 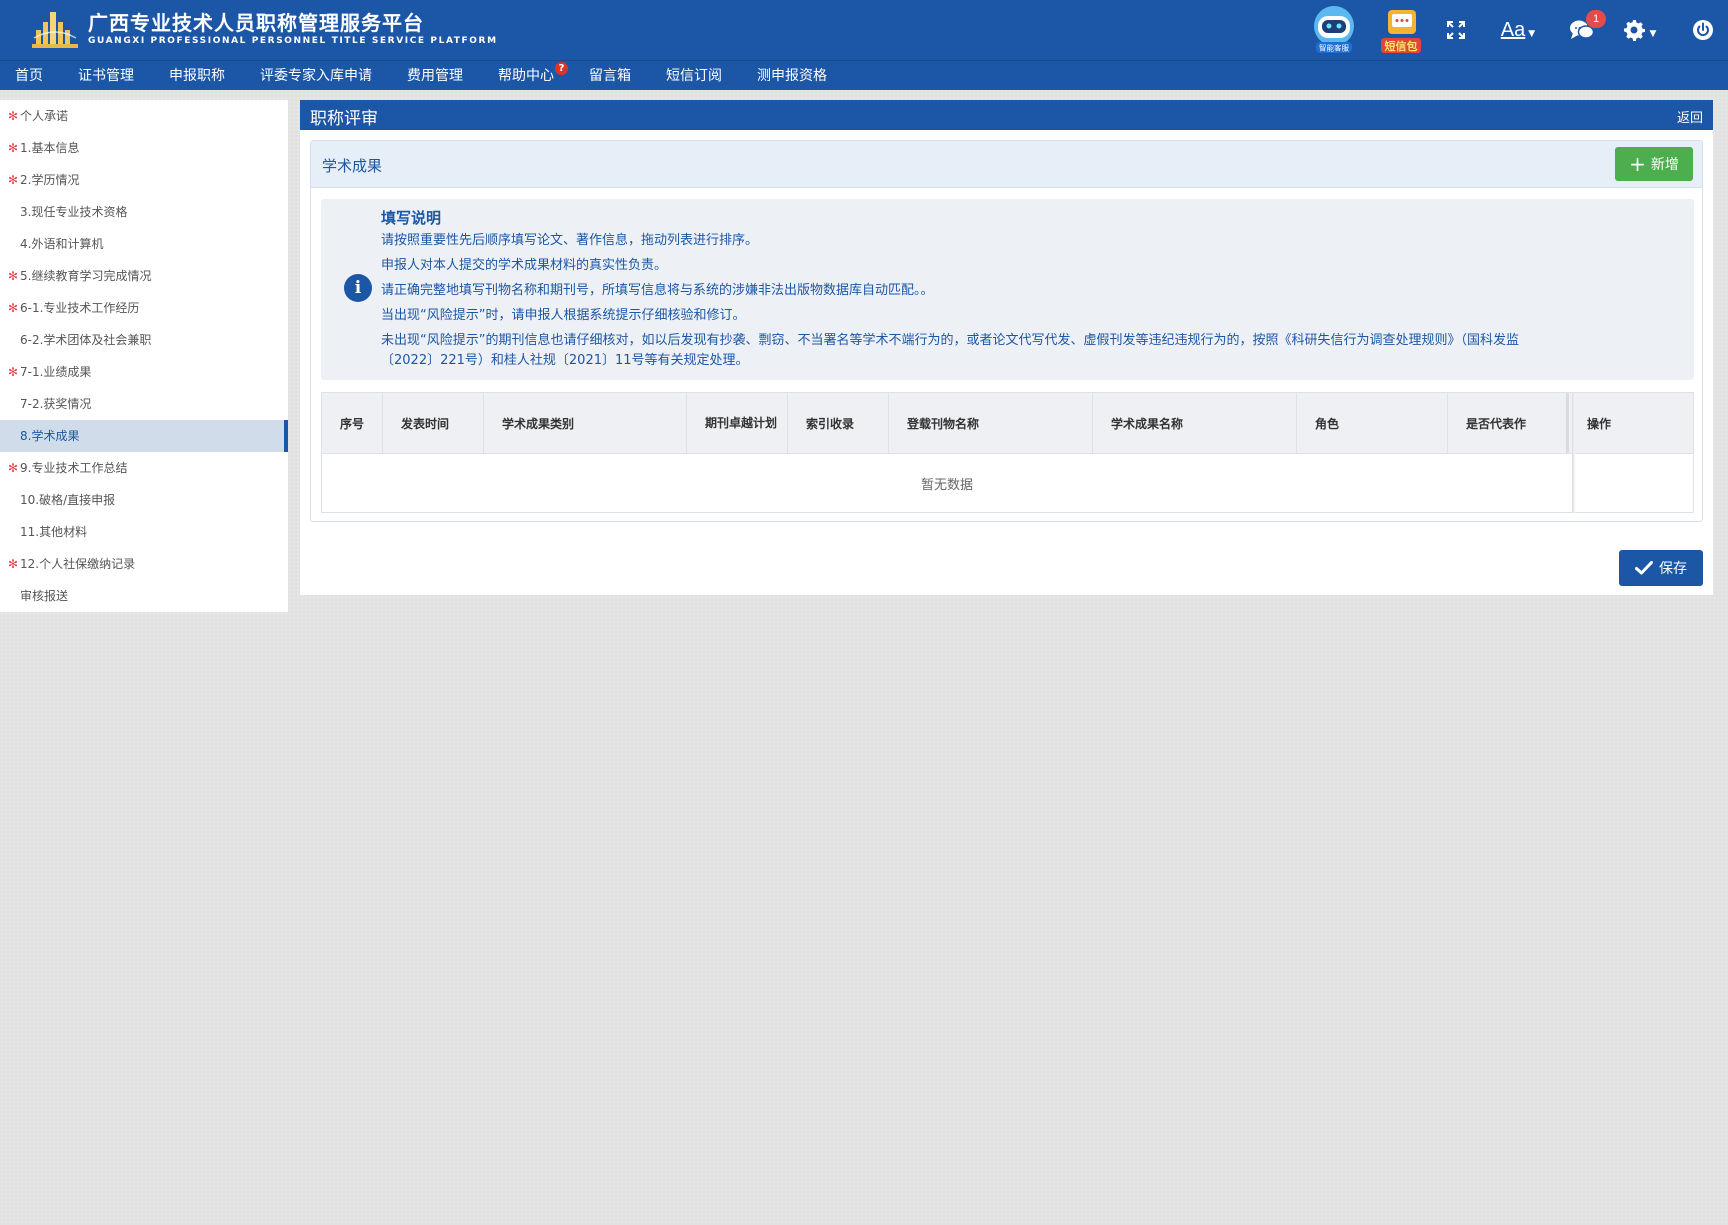 I want to click on settings-dropdown: ▼, so click(x=1639, y=30).